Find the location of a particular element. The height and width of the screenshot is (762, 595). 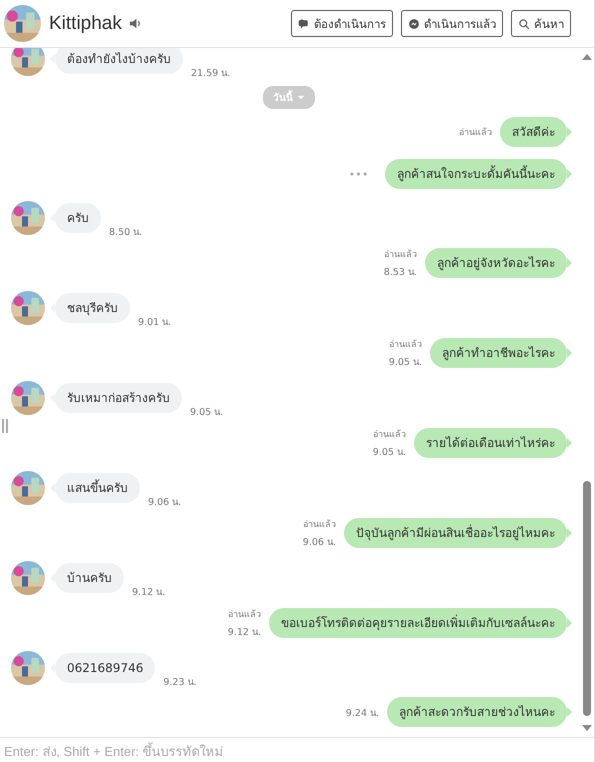

message-time: 9.23 น. is located at coordinates (180, 682).